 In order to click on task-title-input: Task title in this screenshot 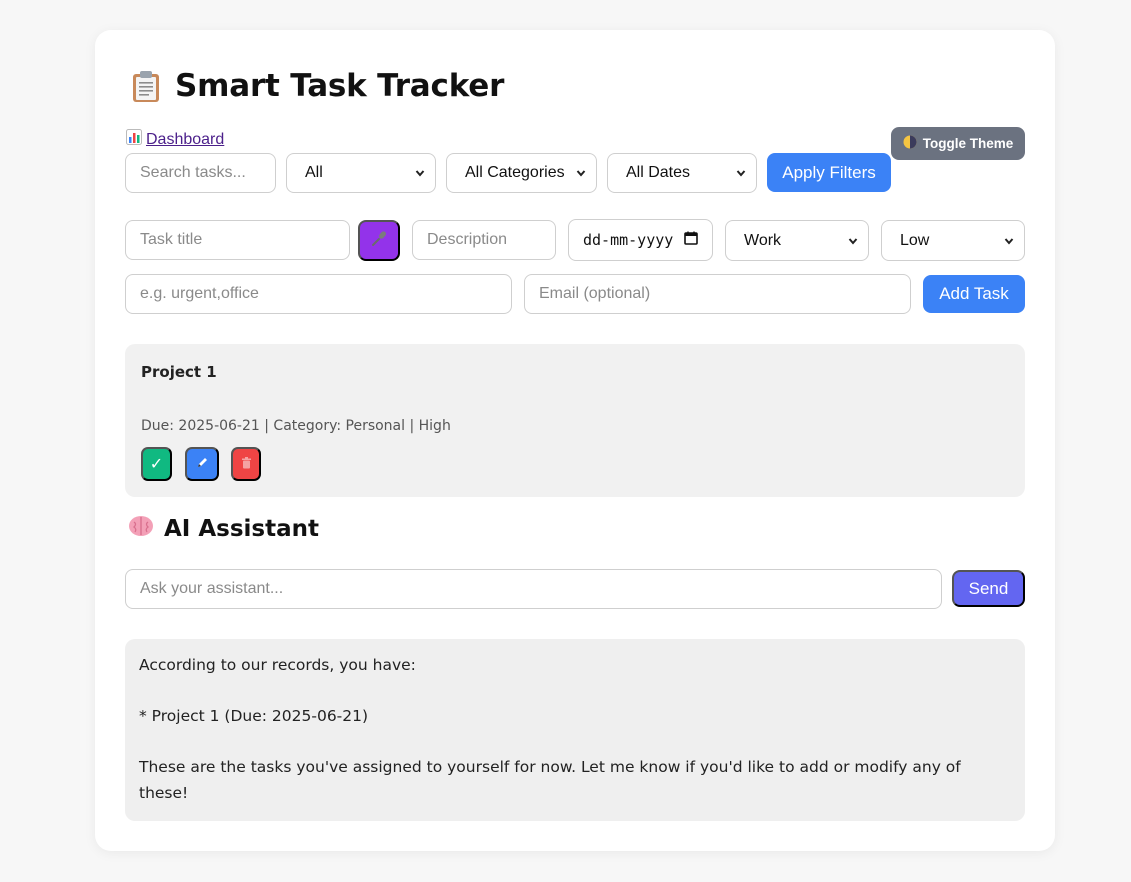, I will do `click(237, 240)`.